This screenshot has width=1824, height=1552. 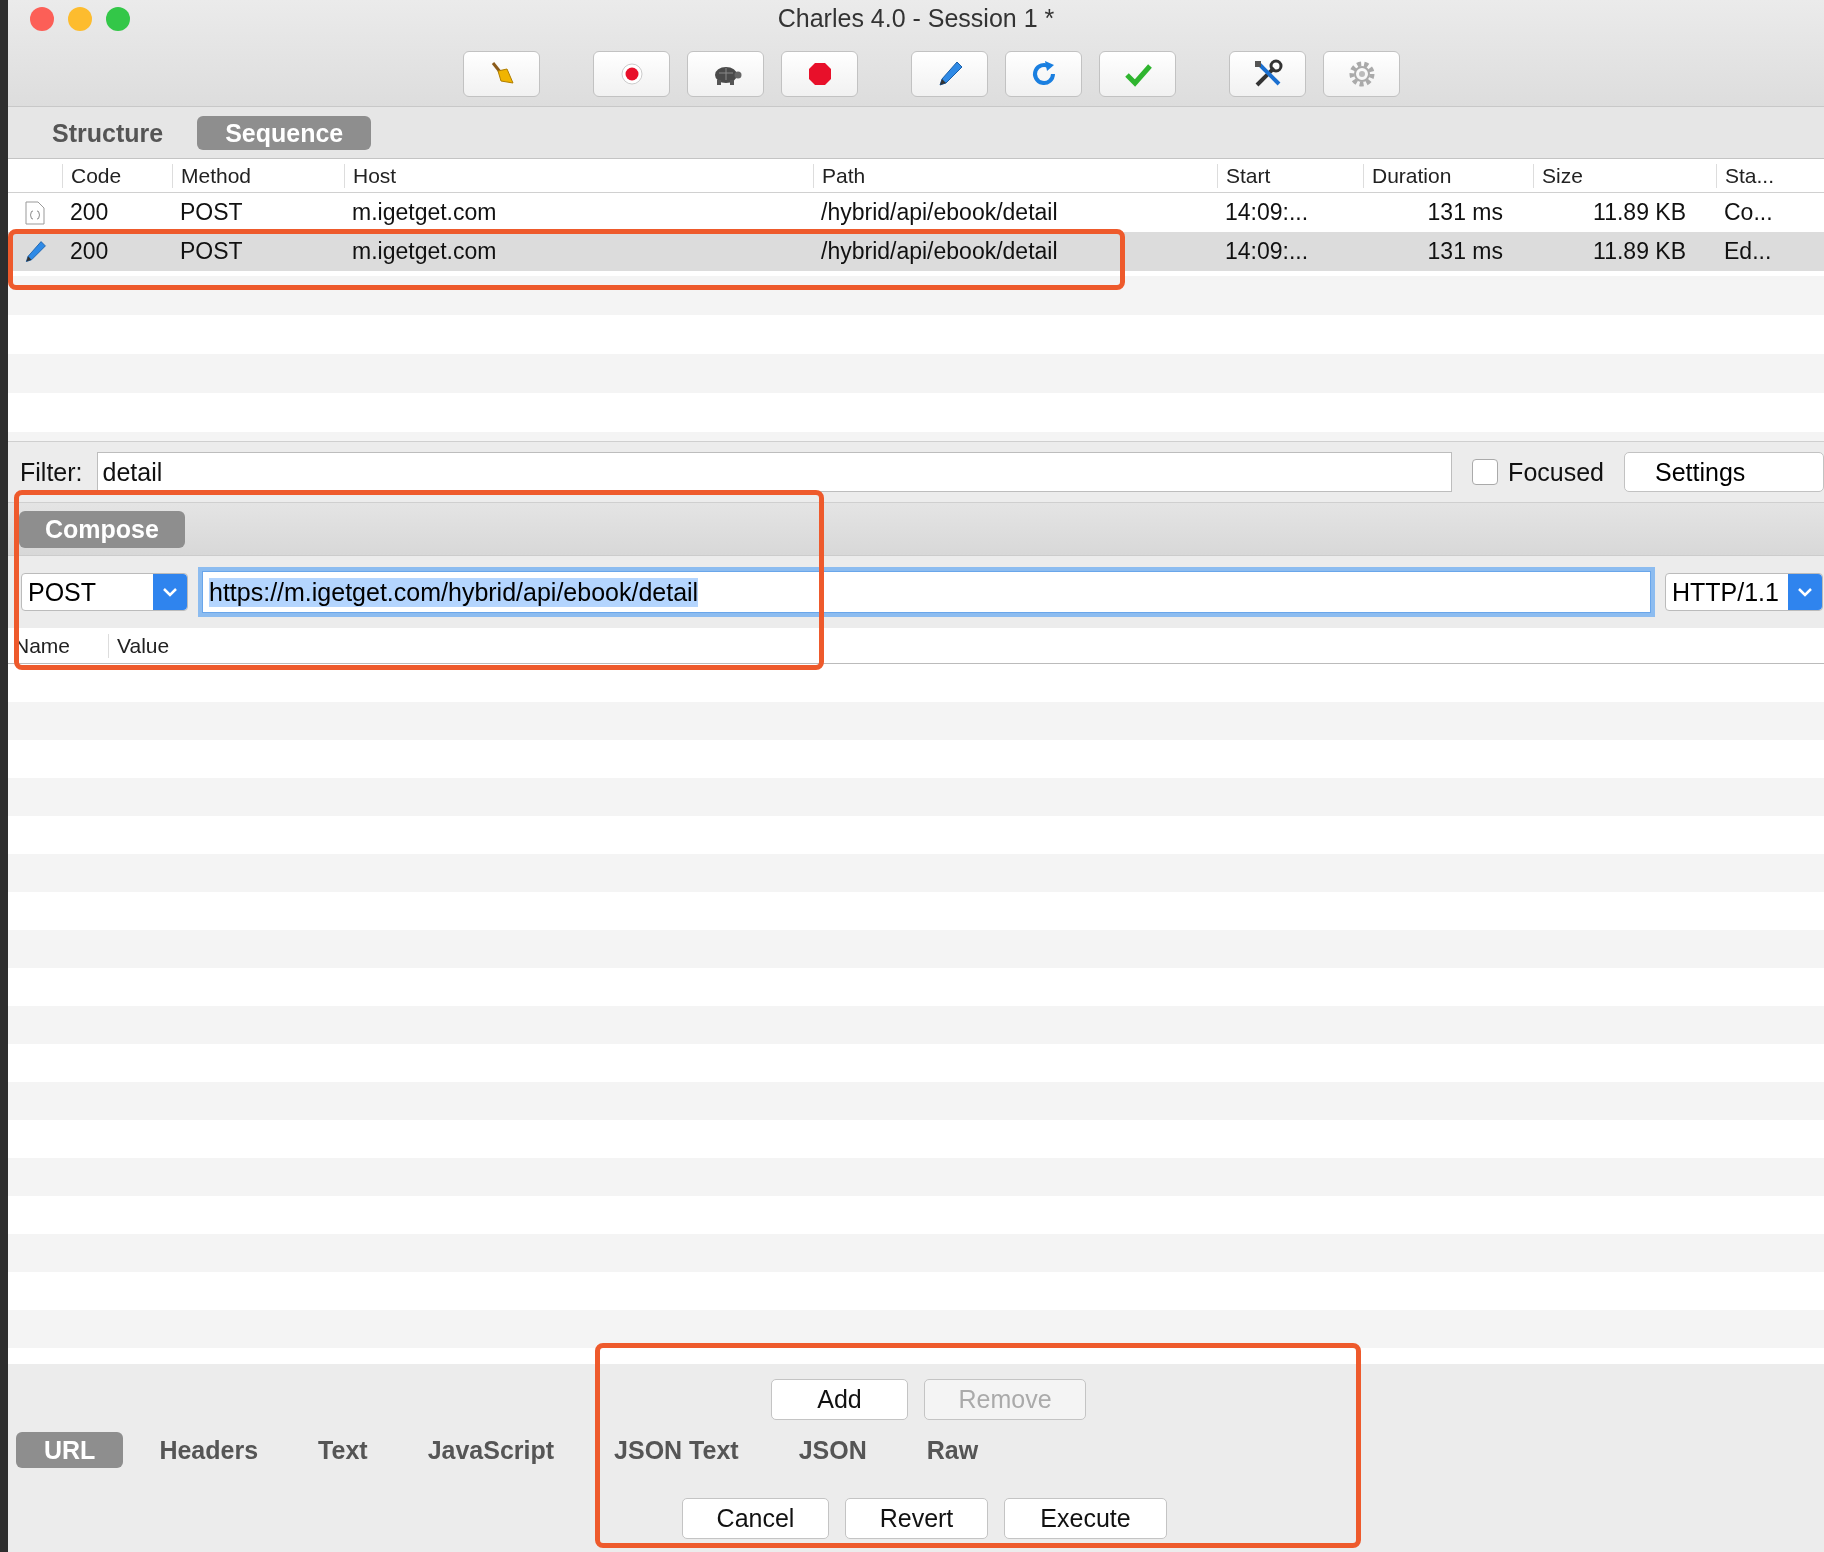 What do you see at coordinates (916, 1518) in the screenshot?
I see `action-button: Revert` at bounding box center [916, 1518].